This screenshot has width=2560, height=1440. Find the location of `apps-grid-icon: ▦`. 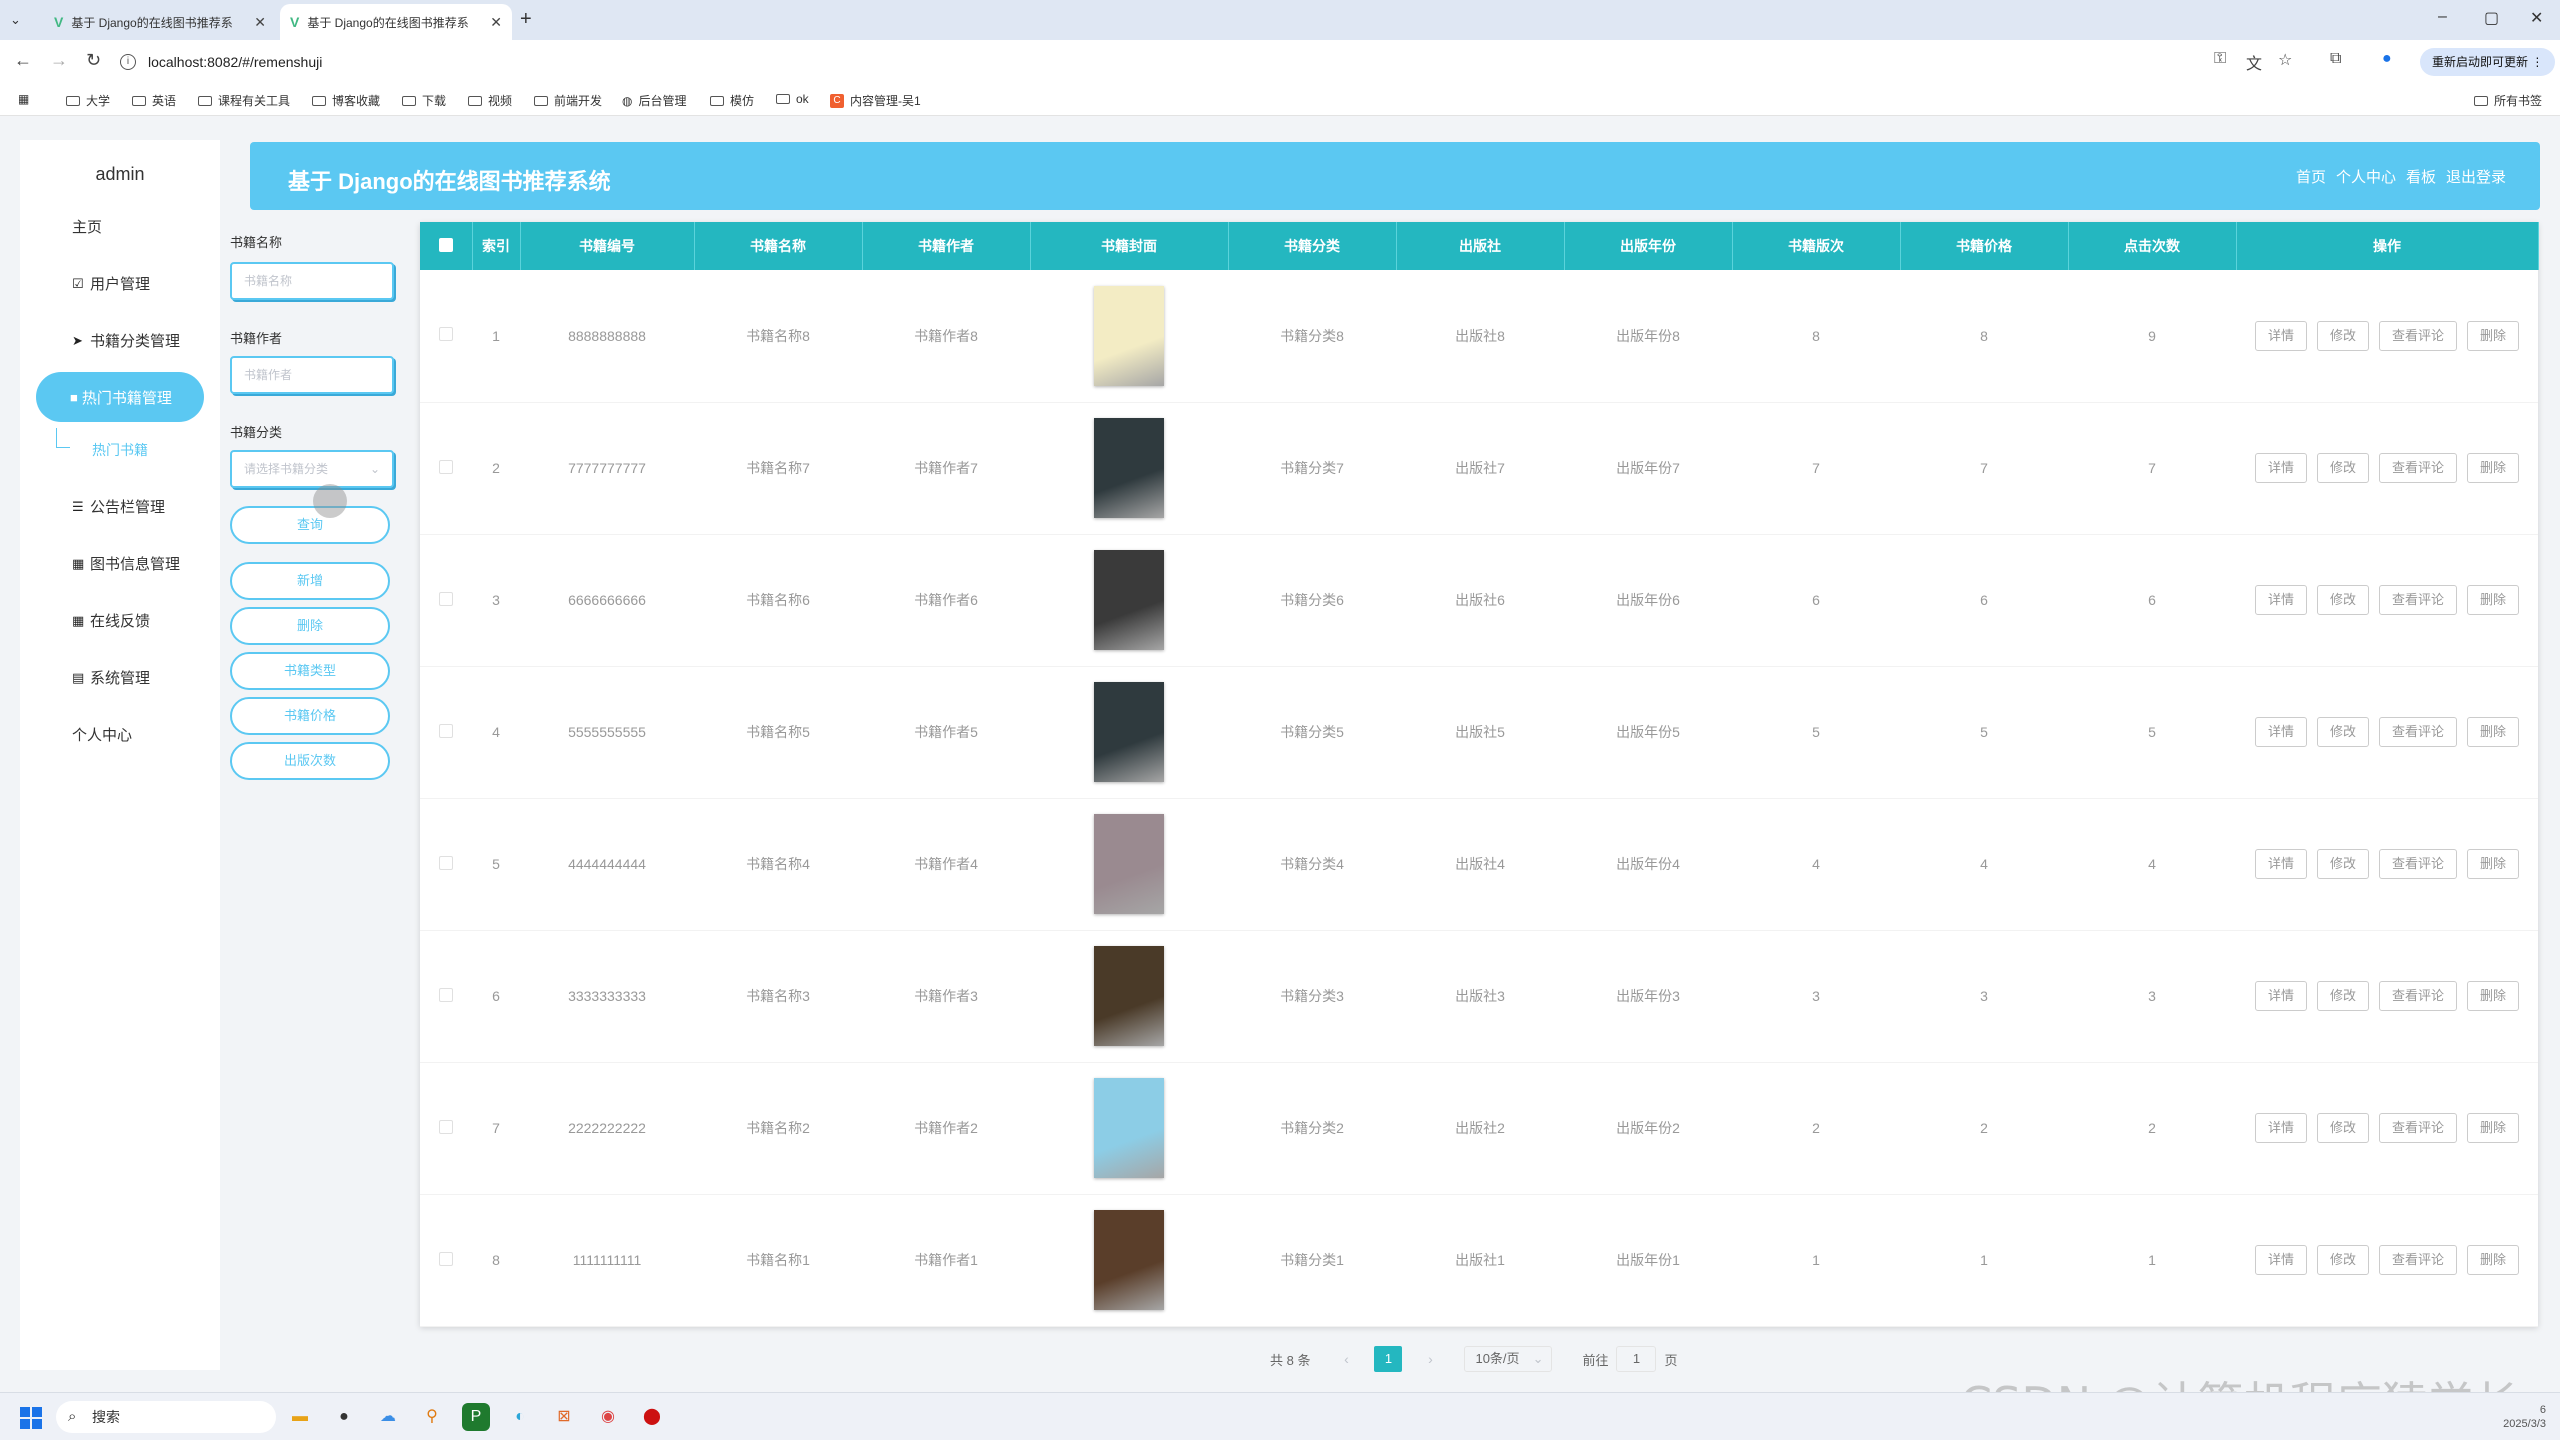

apps-grid-icon: ▦ is located at coordinates (23, 99).